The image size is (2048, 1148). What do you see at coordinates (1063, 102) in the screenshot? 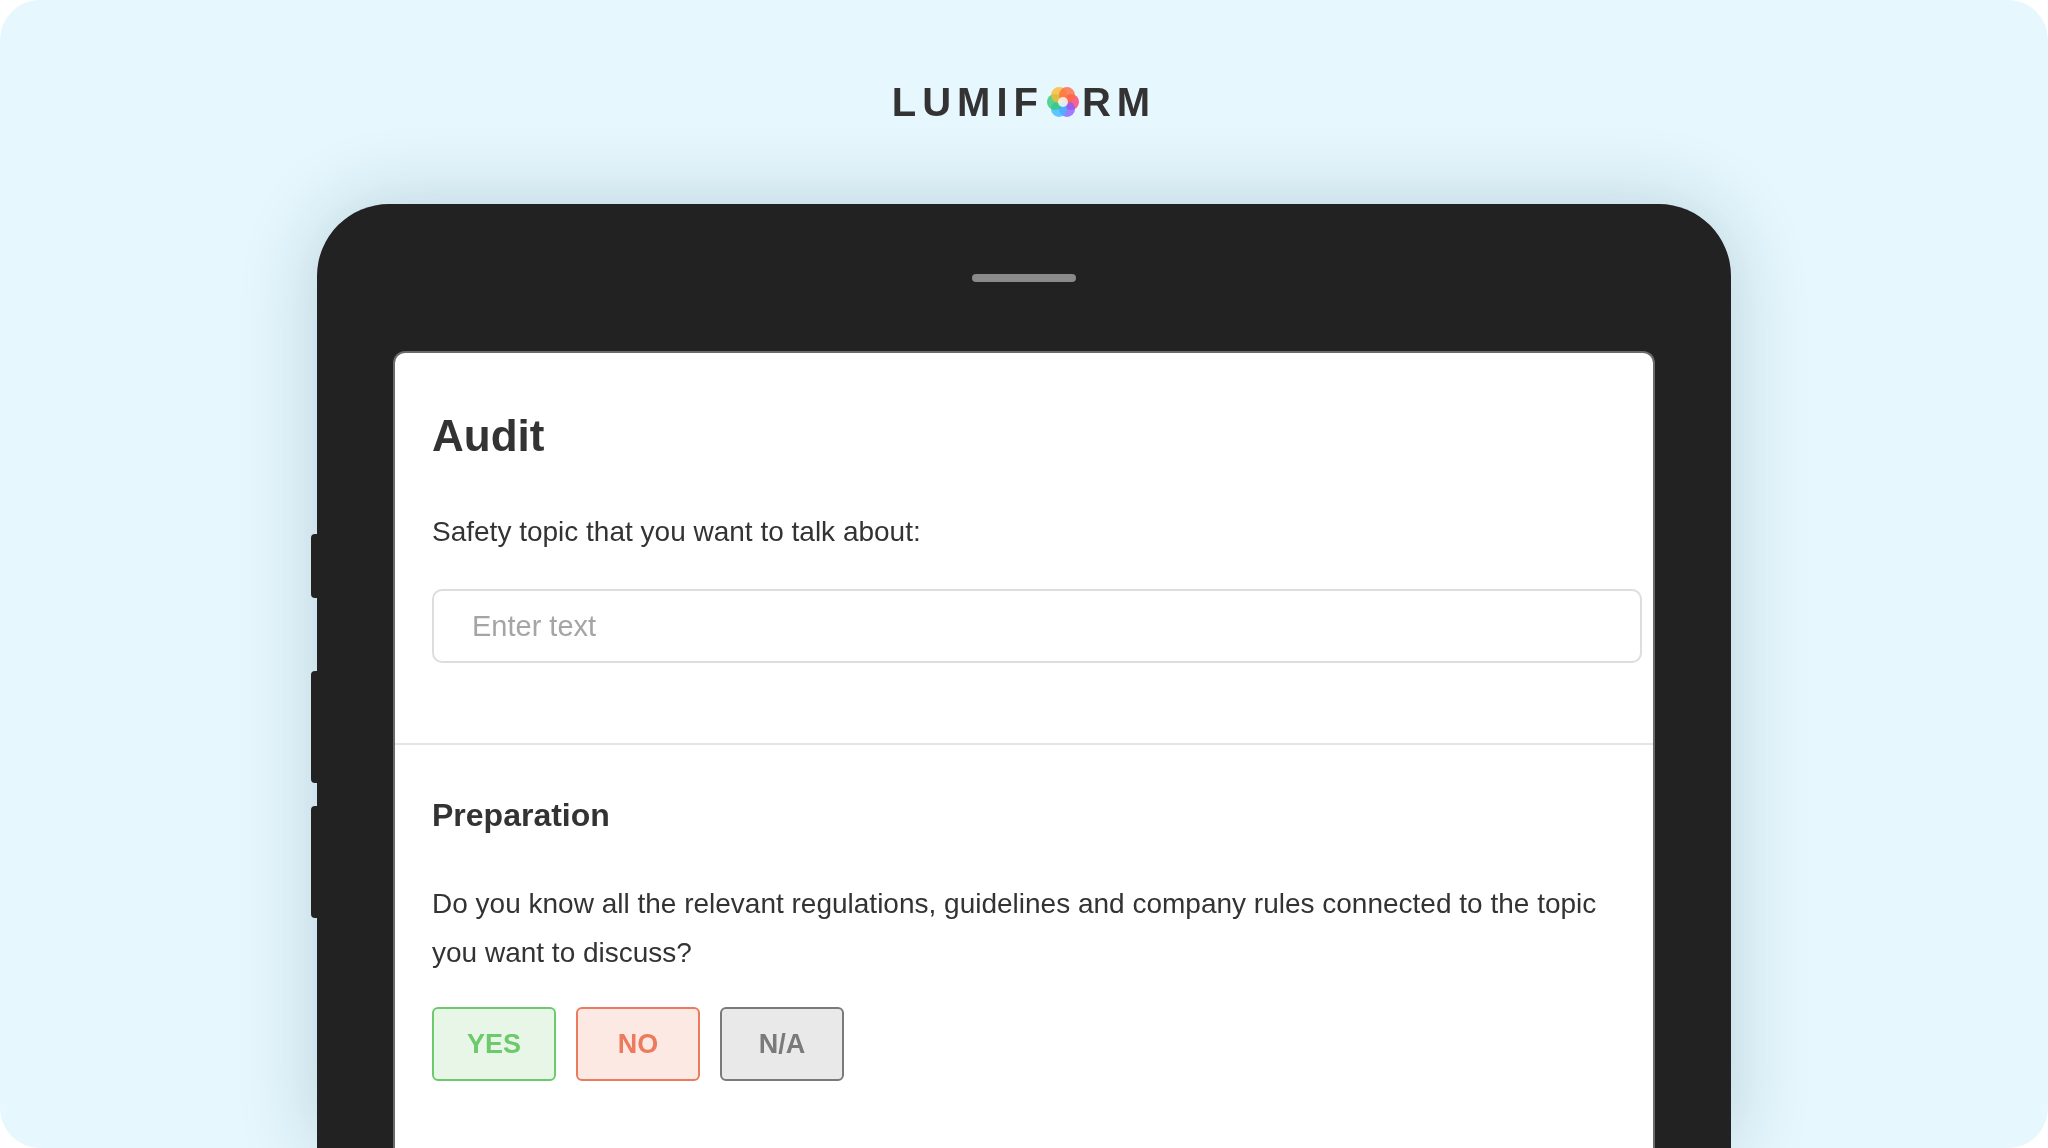
I see `flower-icon` at bounding box center [1063, 102].